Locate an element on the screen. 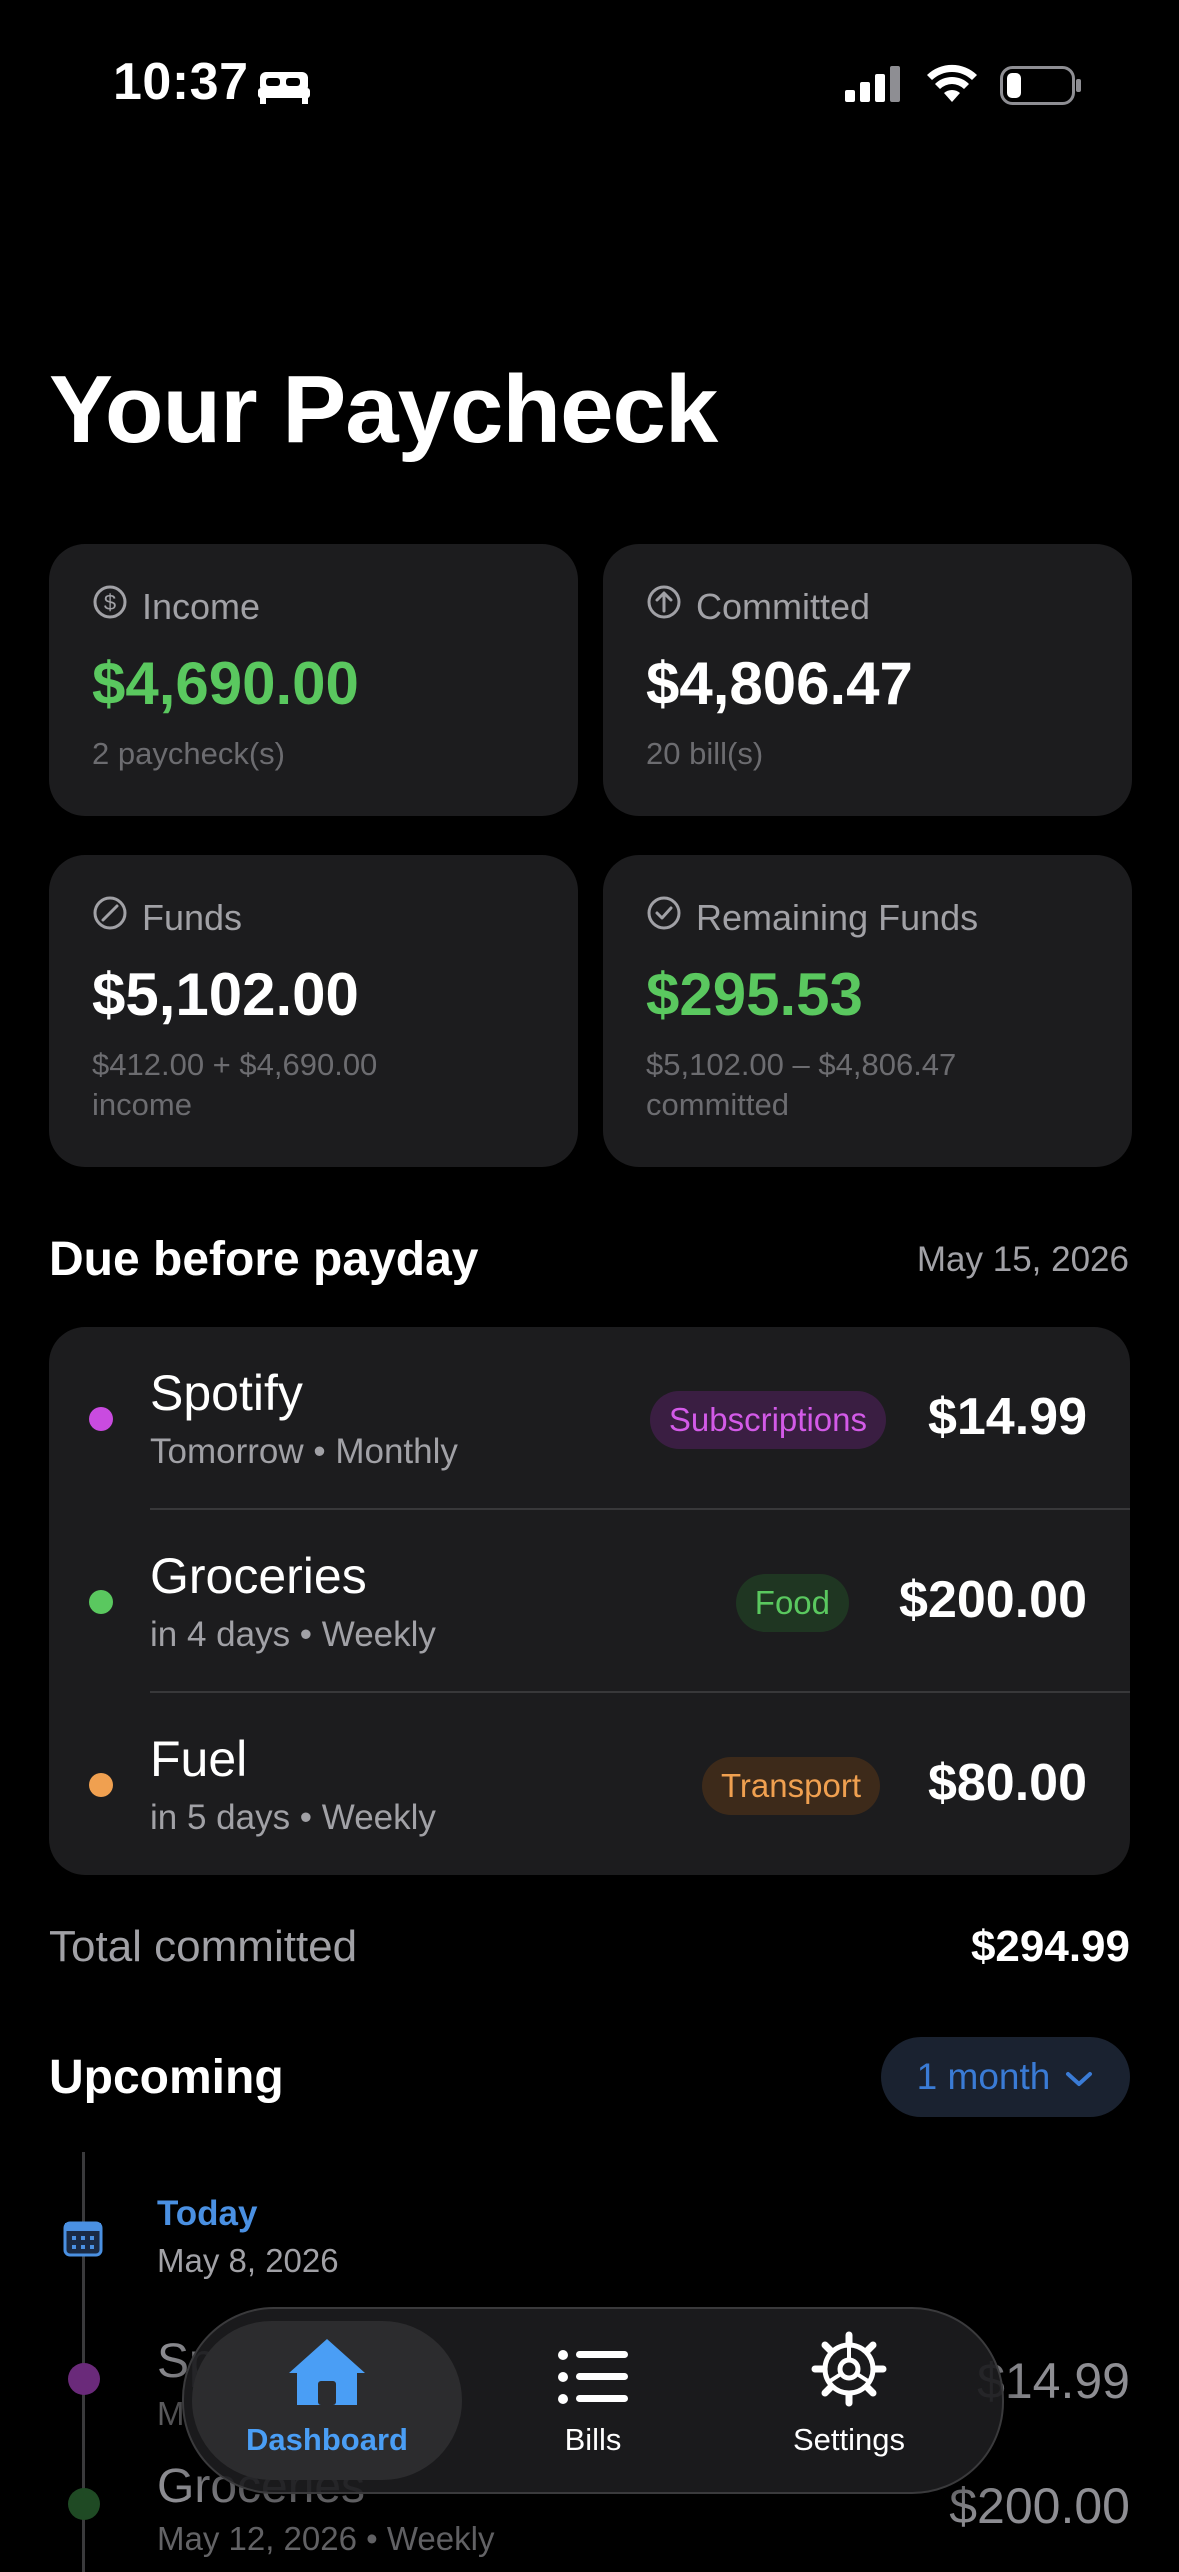 The width and height of the screenshot is (1179, 2572). house-icon is located at coordinates (327, 2373).